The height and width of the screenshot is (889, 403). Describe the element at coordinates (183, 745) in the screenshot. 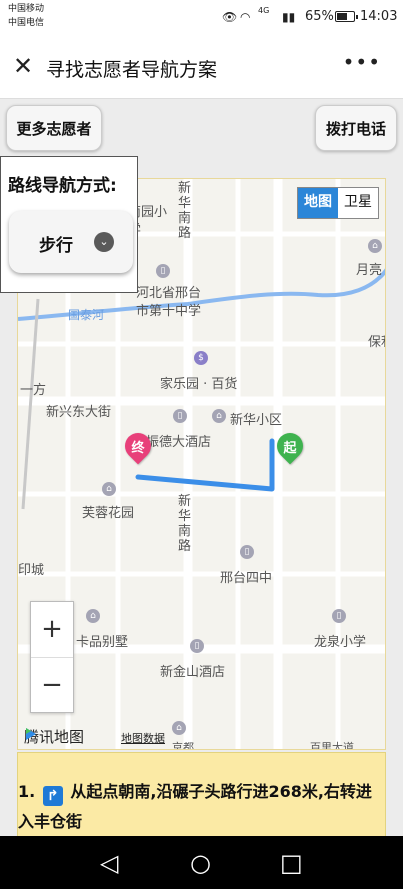

I see `map-label-jingdu: 京都` at that location.